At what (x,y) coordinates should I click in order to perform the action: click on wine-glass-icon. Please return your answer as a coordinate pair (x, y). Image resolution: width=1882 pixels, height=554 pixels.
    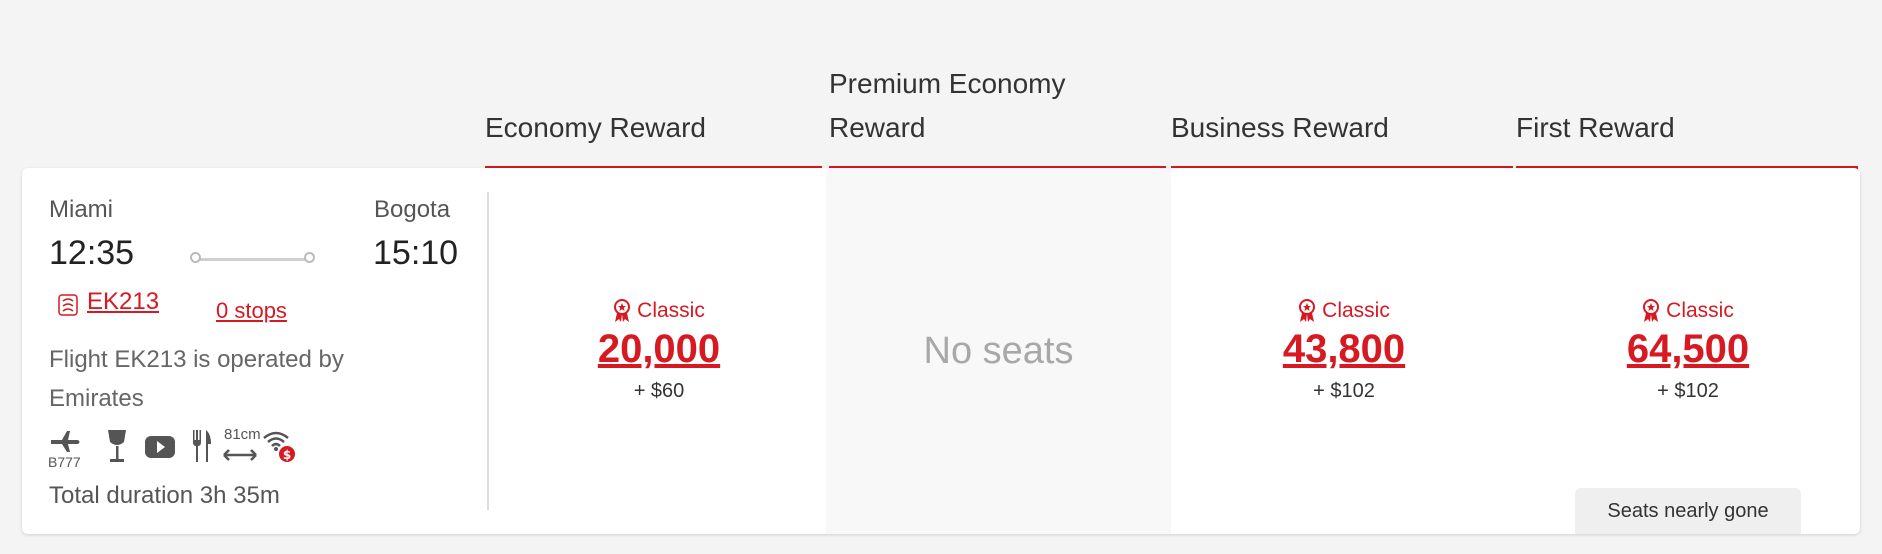
    Looking at the image, I should click on (117, 446).